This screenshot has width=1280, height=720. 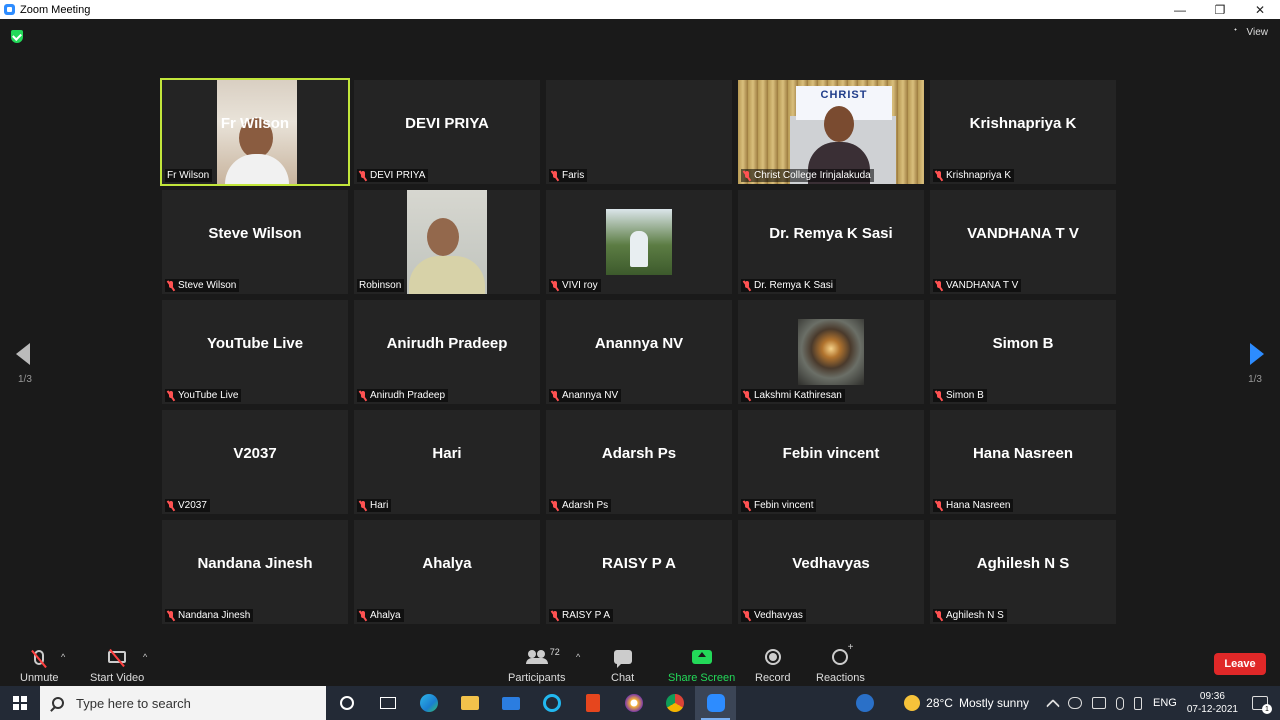 I want to click on battery-icon, so click(x=1138, y=703).